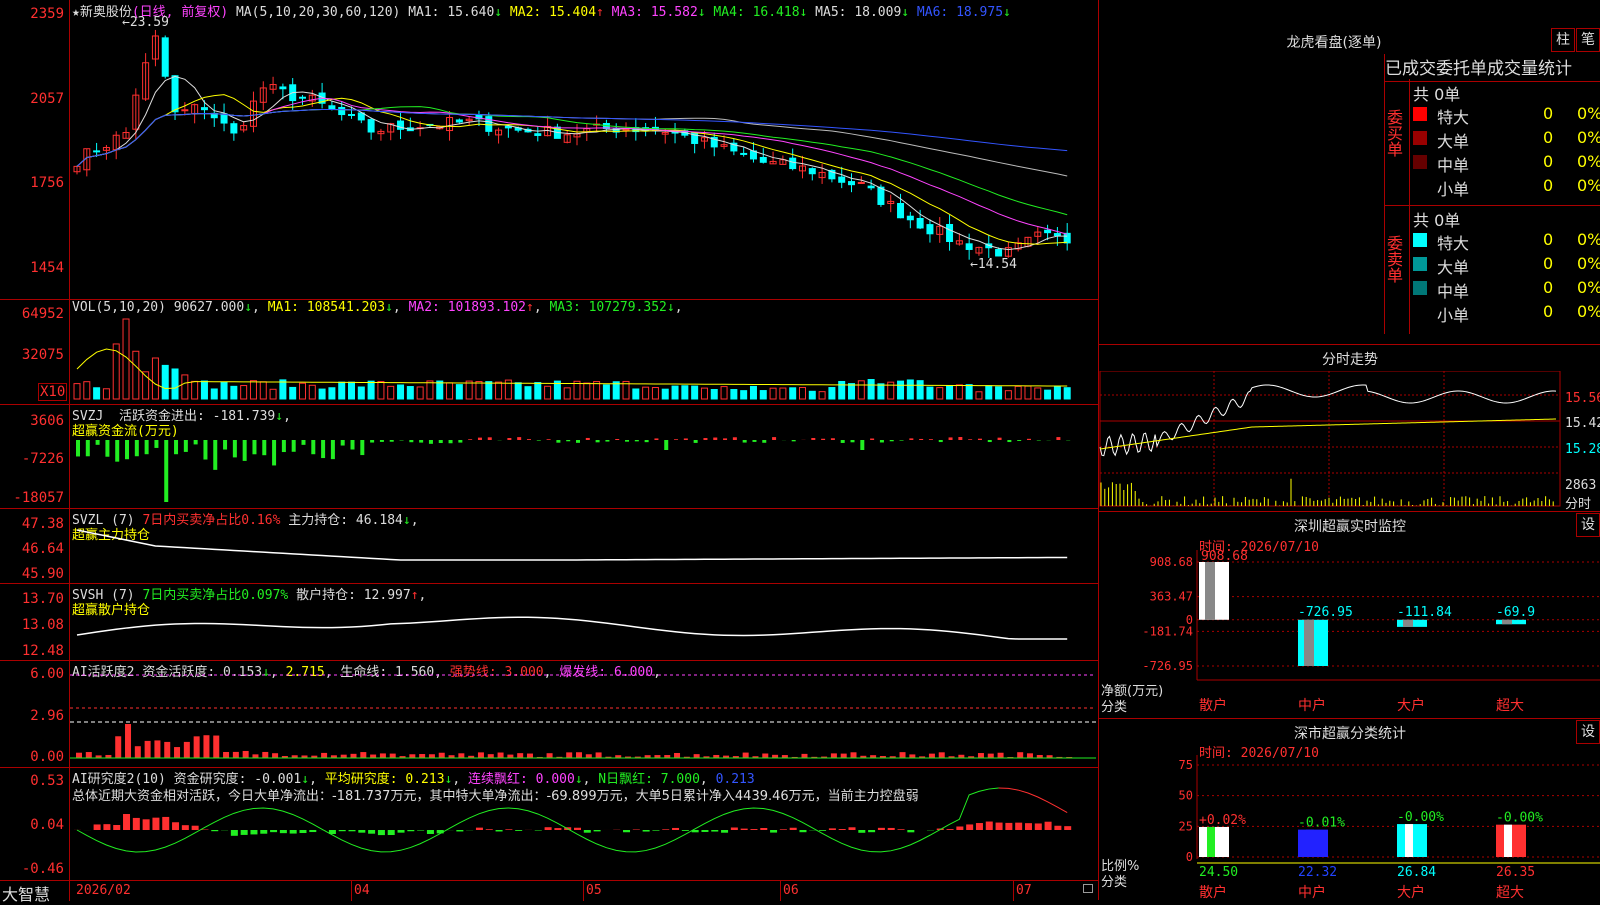 The height and width of the screenshot is (905, 1600). Describe the element at coordinates (1167, 666) in the screenshot. I see `y-tick: -726.95` at that location.